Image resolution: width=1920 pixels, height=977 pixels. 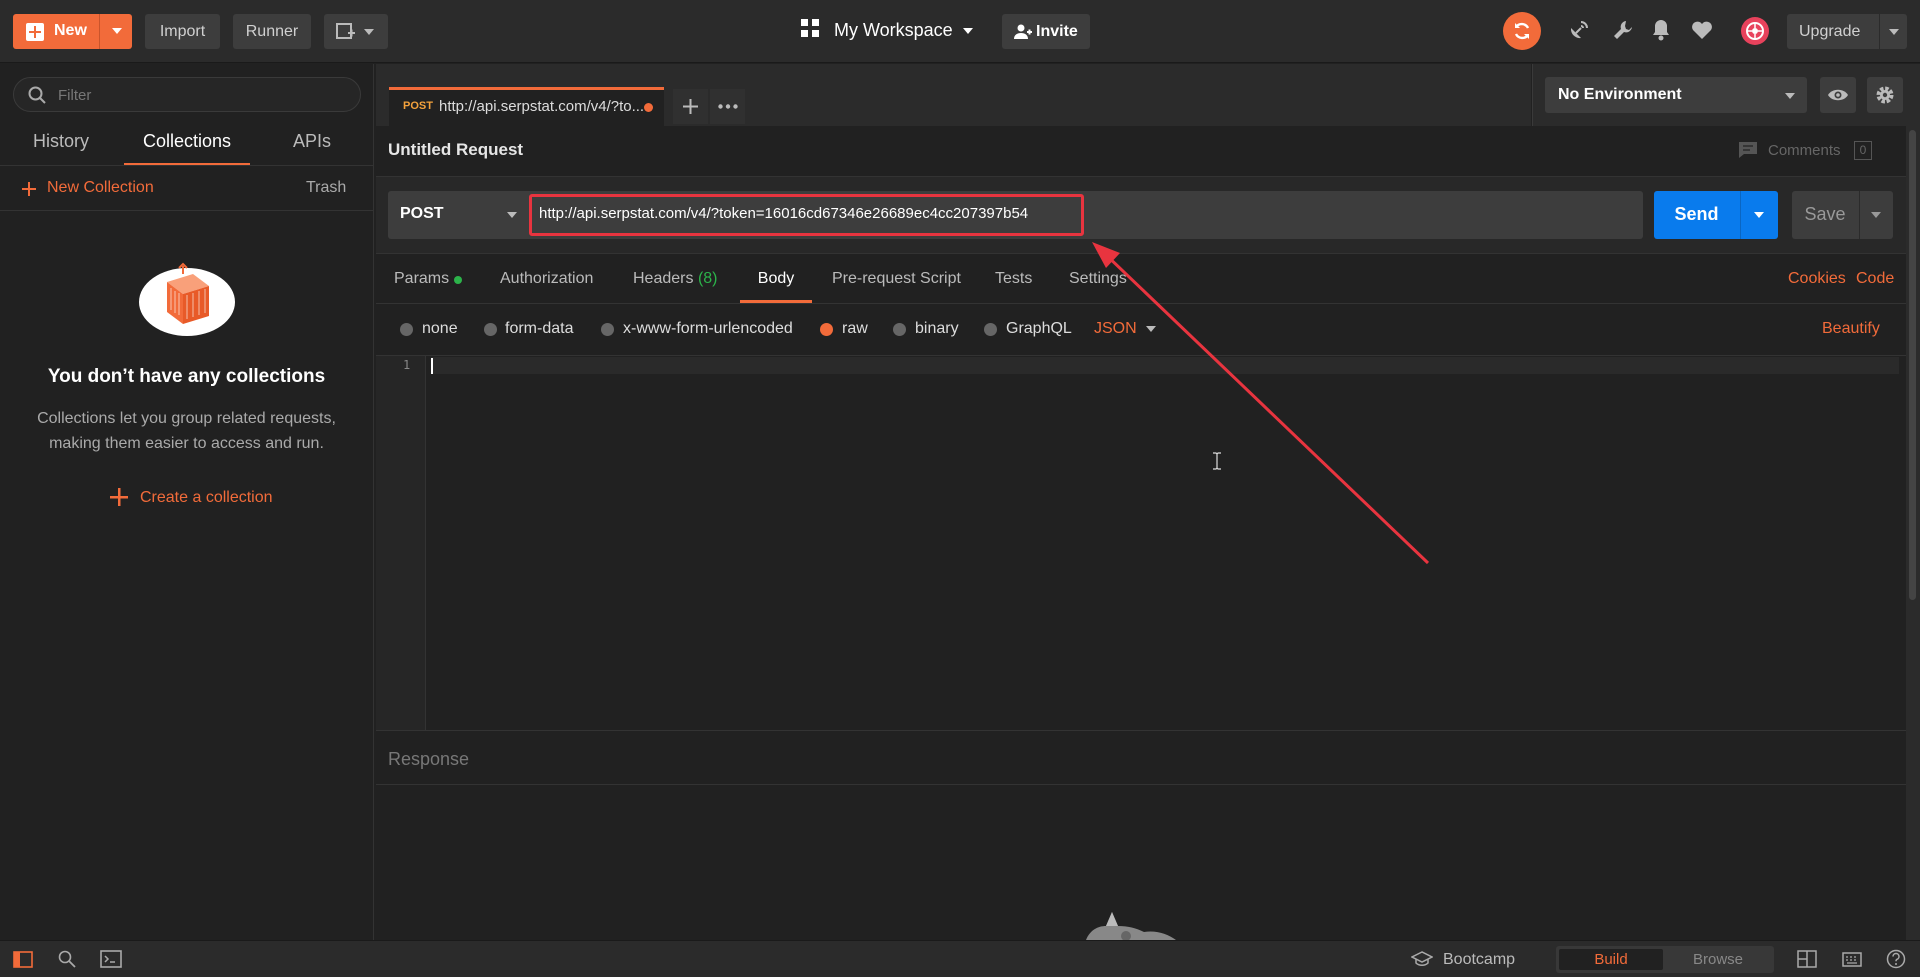 I want to click on radio-urlencoded, so click(x=607, y=329).